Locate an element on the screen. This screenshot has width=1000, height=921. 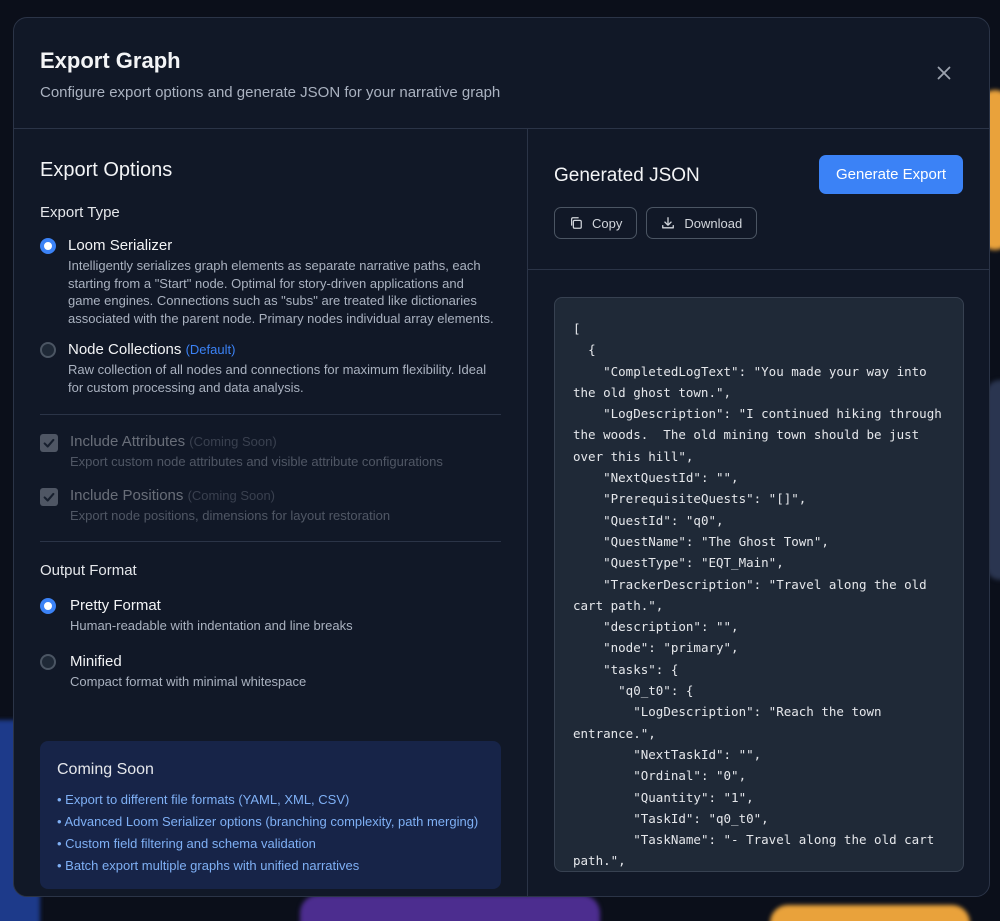
minified-radio is located at coordinates (48, 661).